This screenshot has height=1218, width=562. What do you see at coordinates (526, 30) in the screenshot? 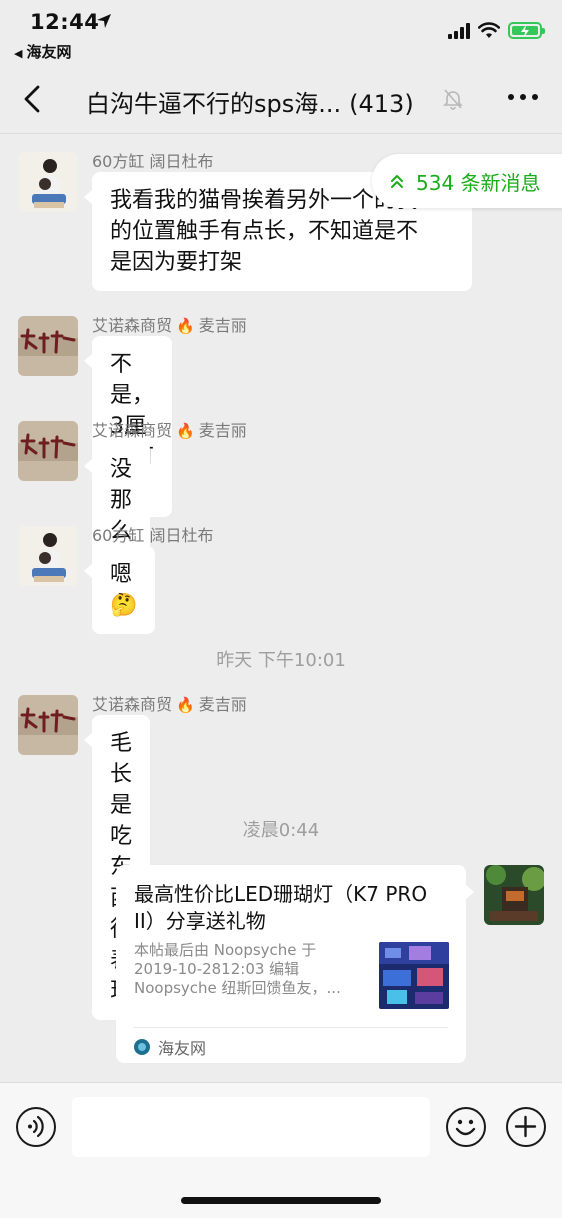
I see `battery-icon` at bounding box center [526, 30].